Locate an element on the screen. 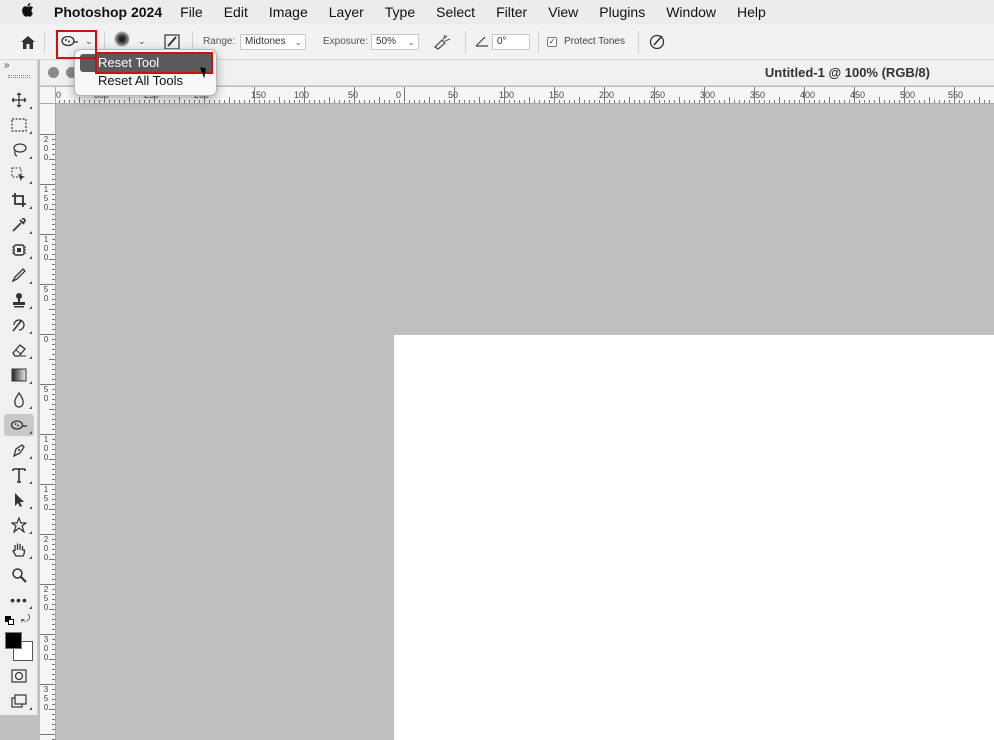  menu-file: File is located at coordinates (191, 12).